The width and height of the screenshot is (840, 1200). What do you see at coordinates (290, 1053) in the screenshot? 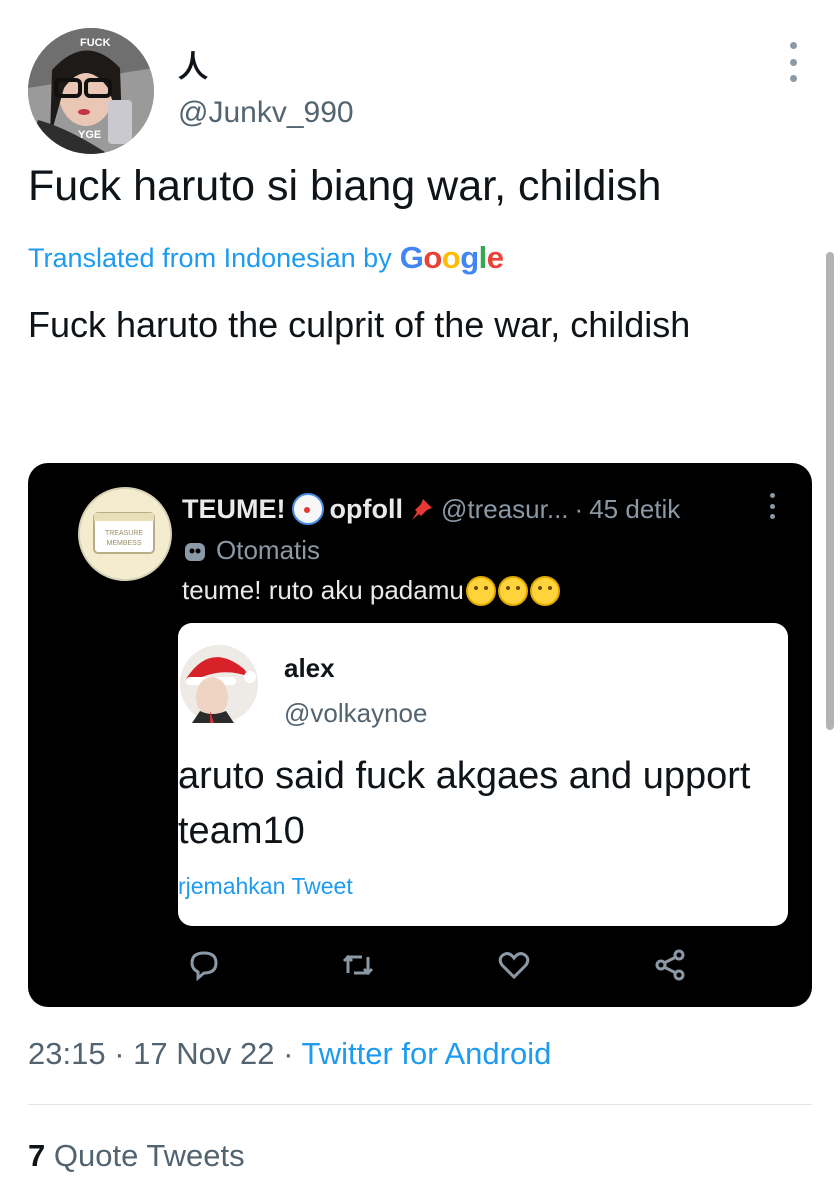
I see `tweet-timestamp: 23:15 · 17 Nov 22 · Twitter for Android` at bounding box center [290, 1053].